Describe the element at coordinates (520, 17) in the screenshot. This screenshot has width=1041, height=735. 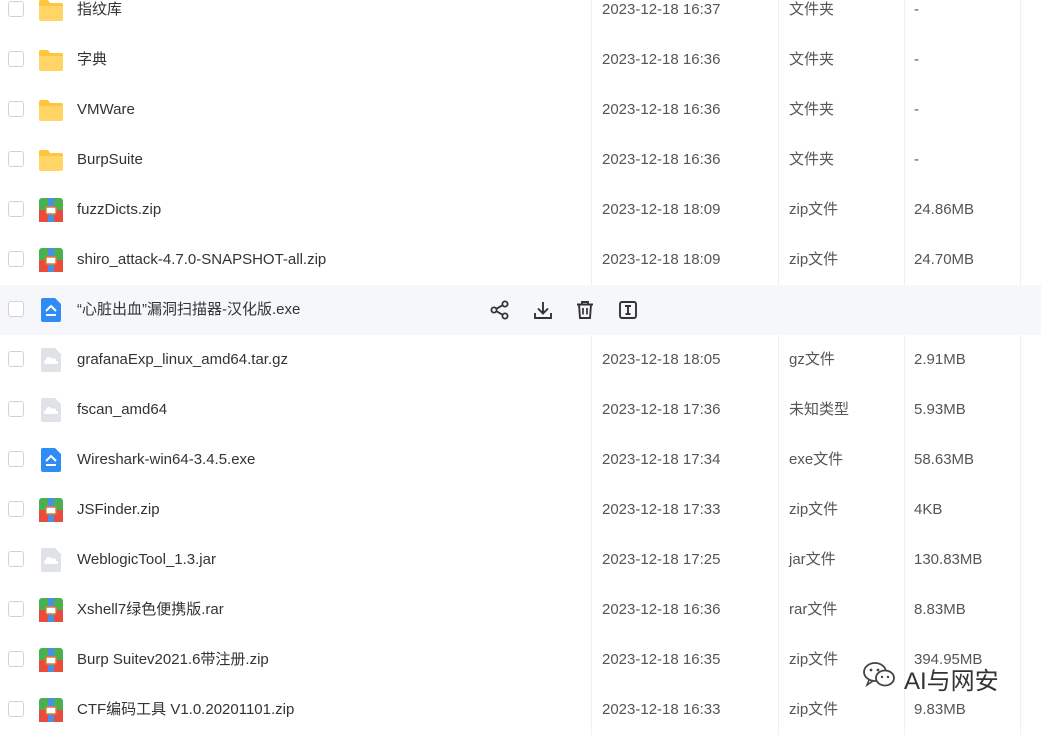
I see `file-row: 指纹库 2023-12-18 16:37 文件夹 -` at that location.